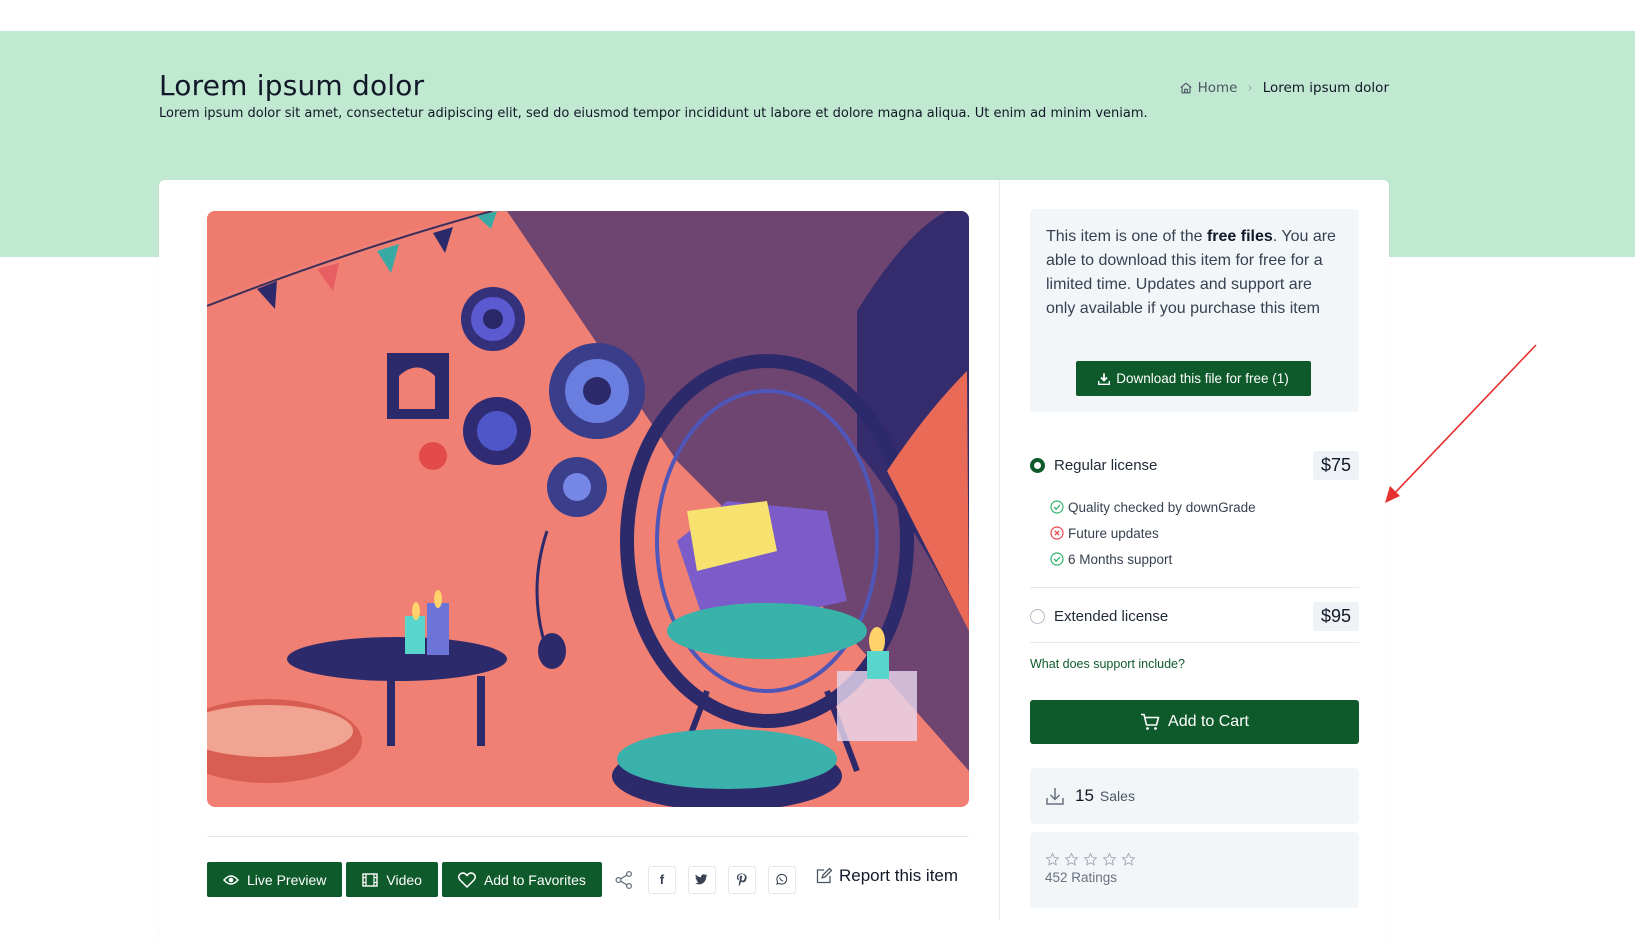 This screenshot has height=940, width=1635. What do you see at coordinates (1162, 507) in the screenshot?
I see `feature-label: Quality checked by downGrade` at bounding box center [1162, 507].